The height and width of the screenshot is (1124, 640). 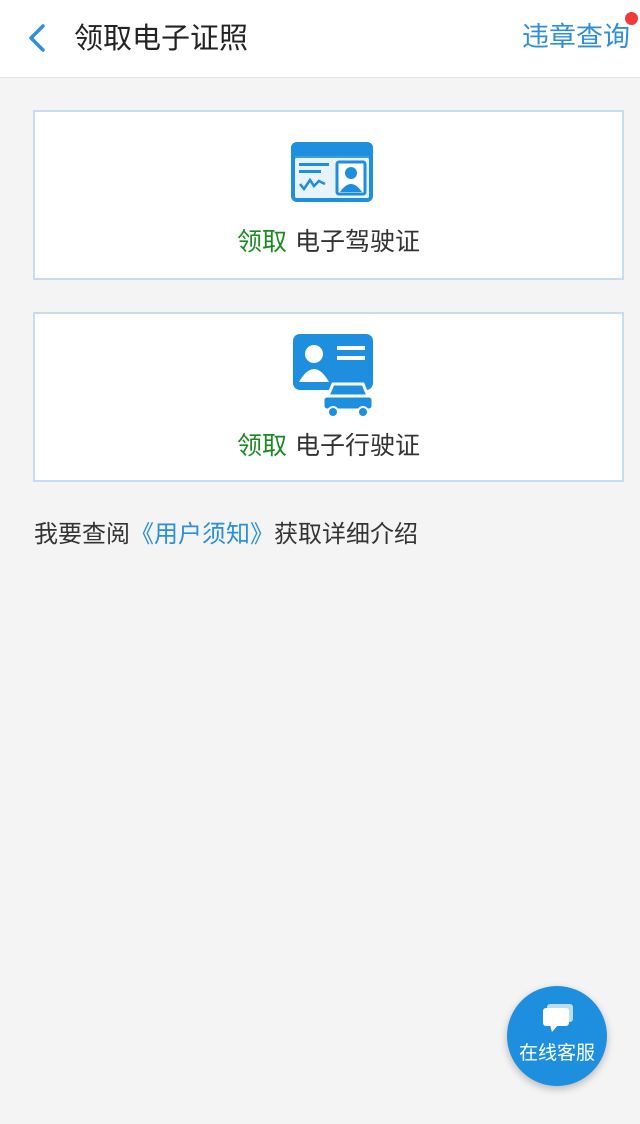 I want to click on user-notice: 我要查阅《用户须知》获取详细介绍, so click(x=226, y=534).